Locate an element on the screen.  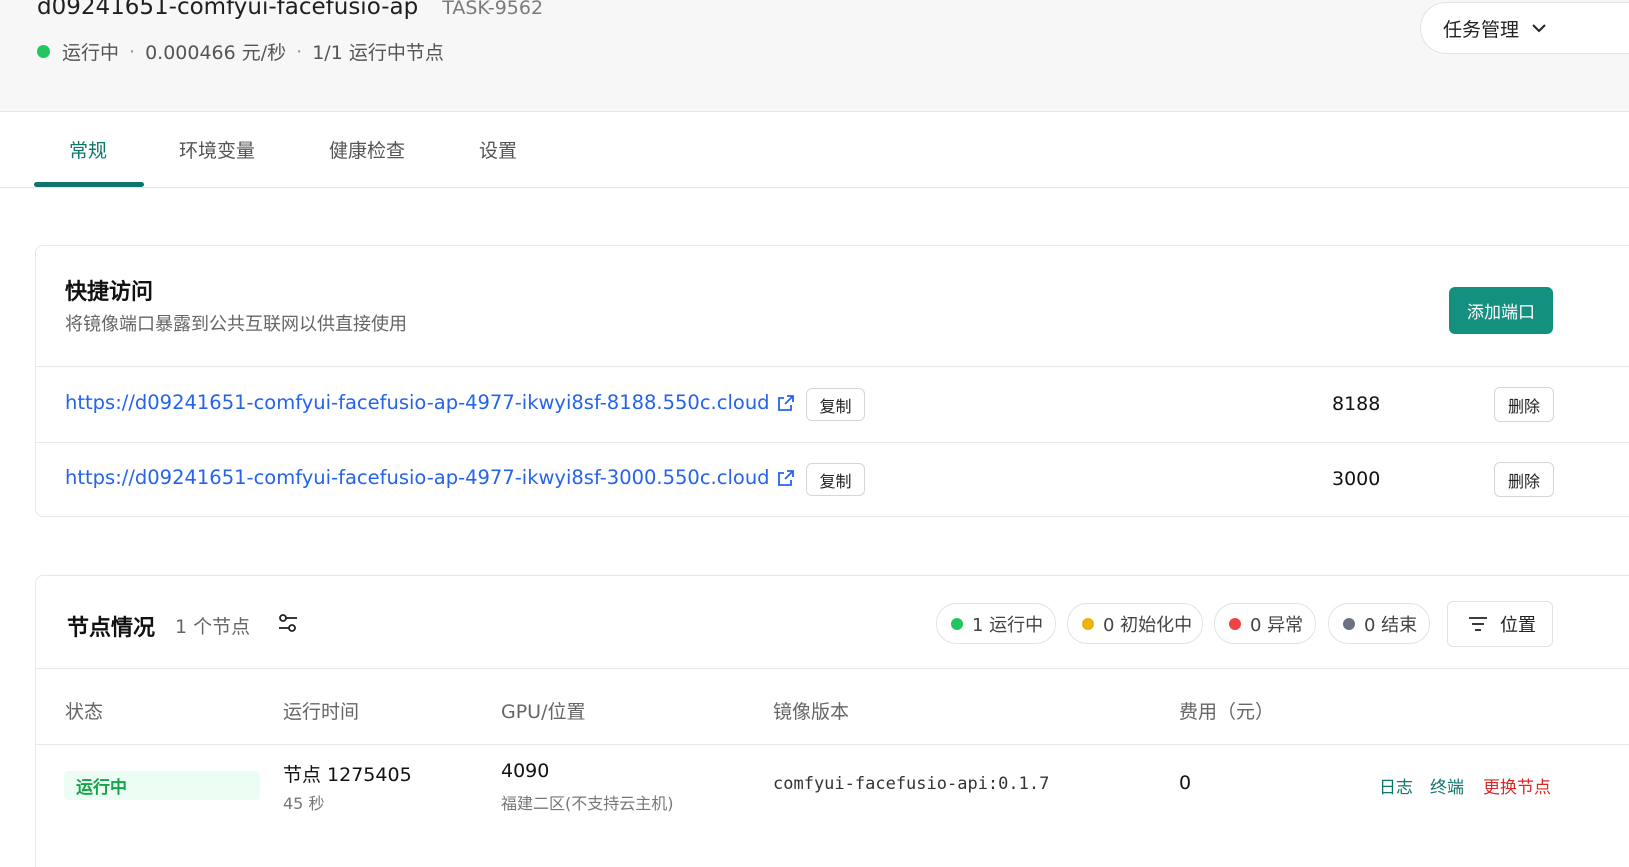
app-title: d09241651-comfyui-facefusio-ap is located at coordinates (228, 10).